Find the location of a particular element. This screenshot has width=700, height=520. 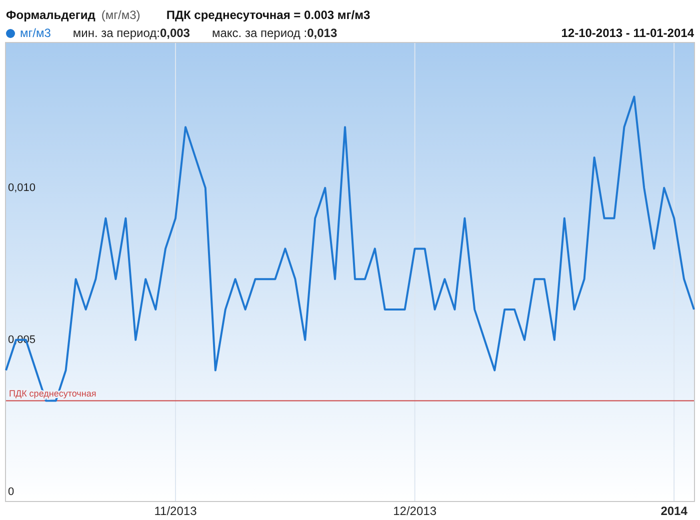

x-tick-label: 12/2013 is located at coordinates (414, 511).